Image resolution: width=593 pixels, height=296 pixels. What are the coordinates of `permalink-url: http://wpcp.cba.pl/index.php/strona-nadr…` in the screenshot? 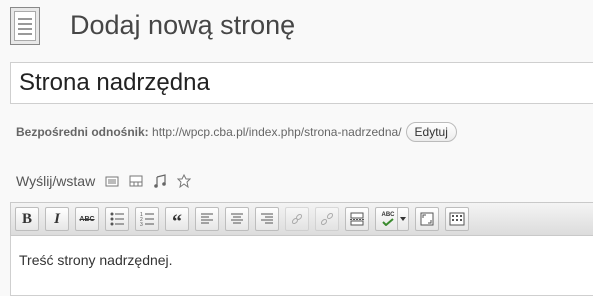 It's located at (277, 132).